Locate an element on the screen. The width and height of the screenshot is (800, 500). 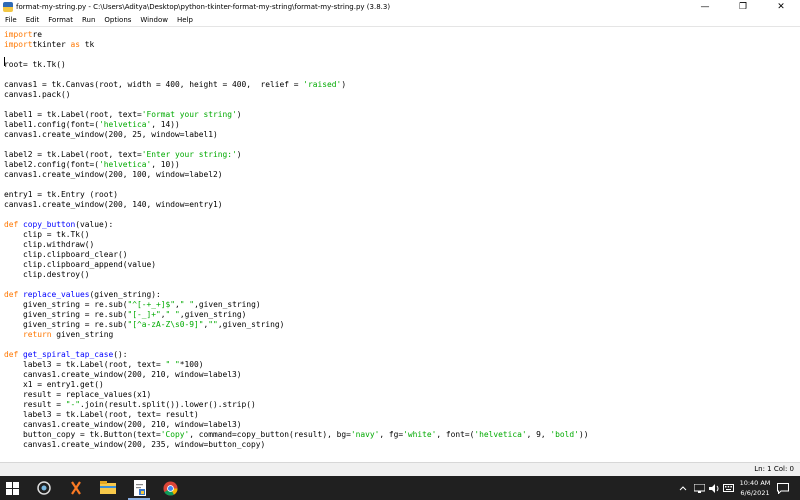
xampp-icon is located at coordinates (76, 488).